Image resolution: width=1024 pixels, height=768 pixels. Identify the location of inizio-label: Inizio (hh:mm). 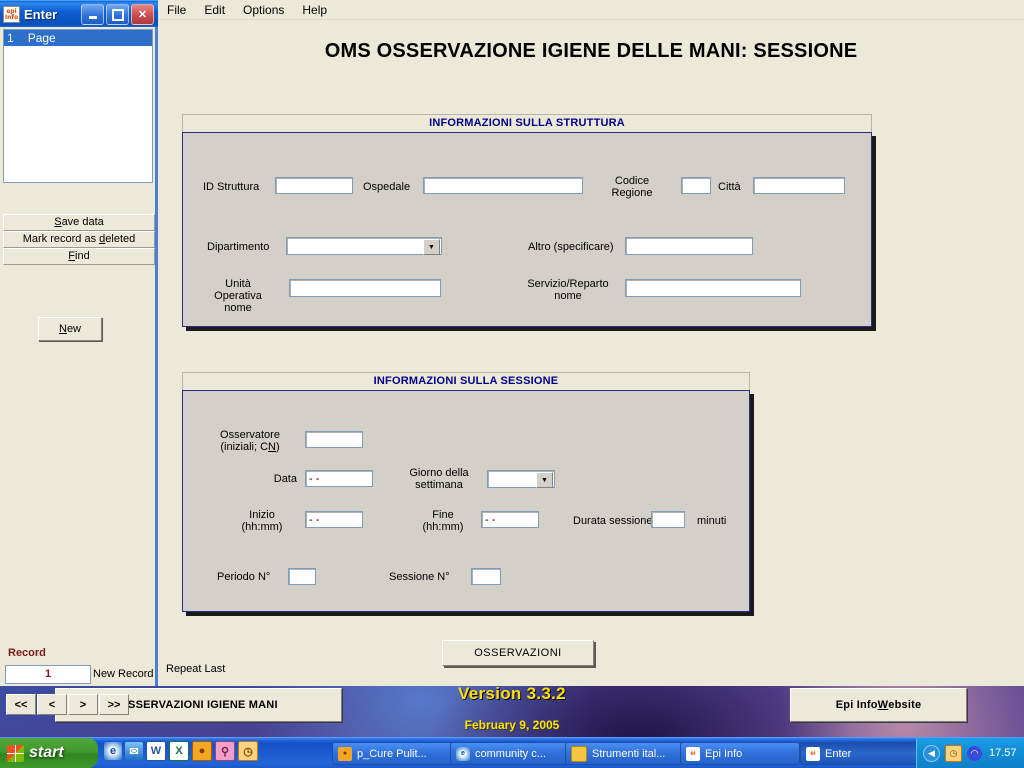
(262, 521).